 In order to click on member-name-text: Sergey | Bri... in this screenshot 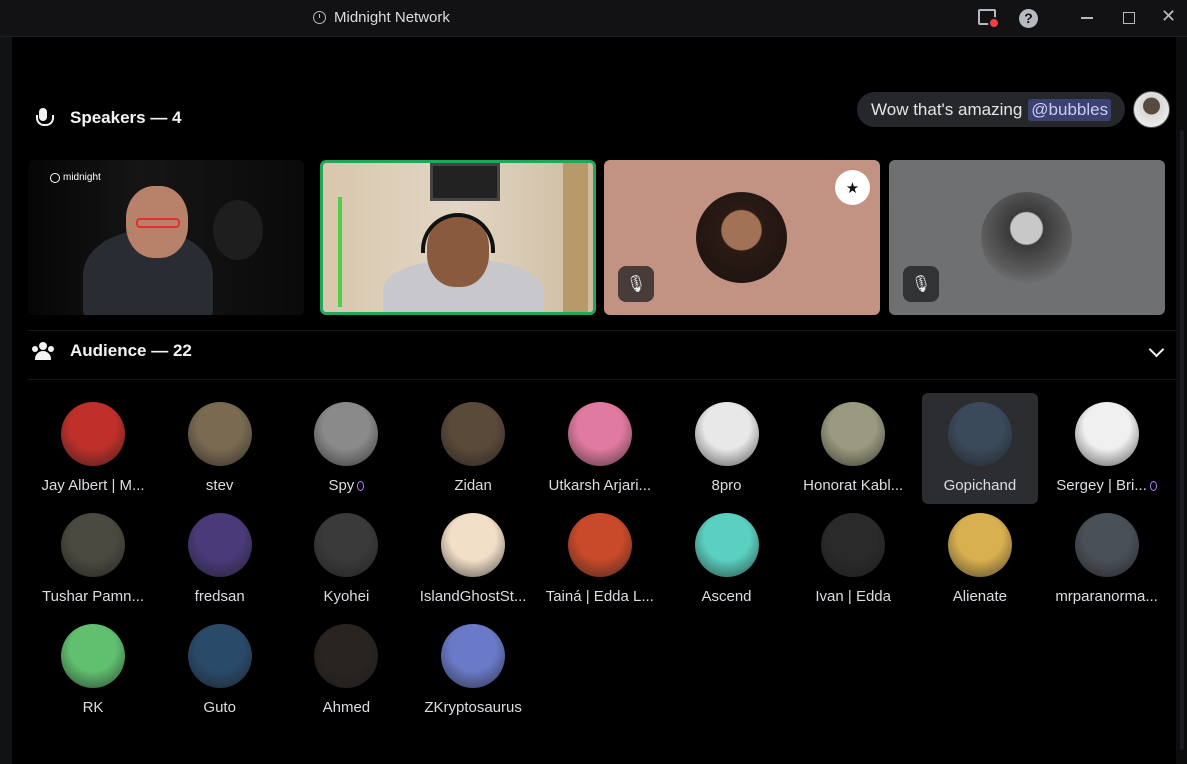, I will do `click(1101, 485)`.